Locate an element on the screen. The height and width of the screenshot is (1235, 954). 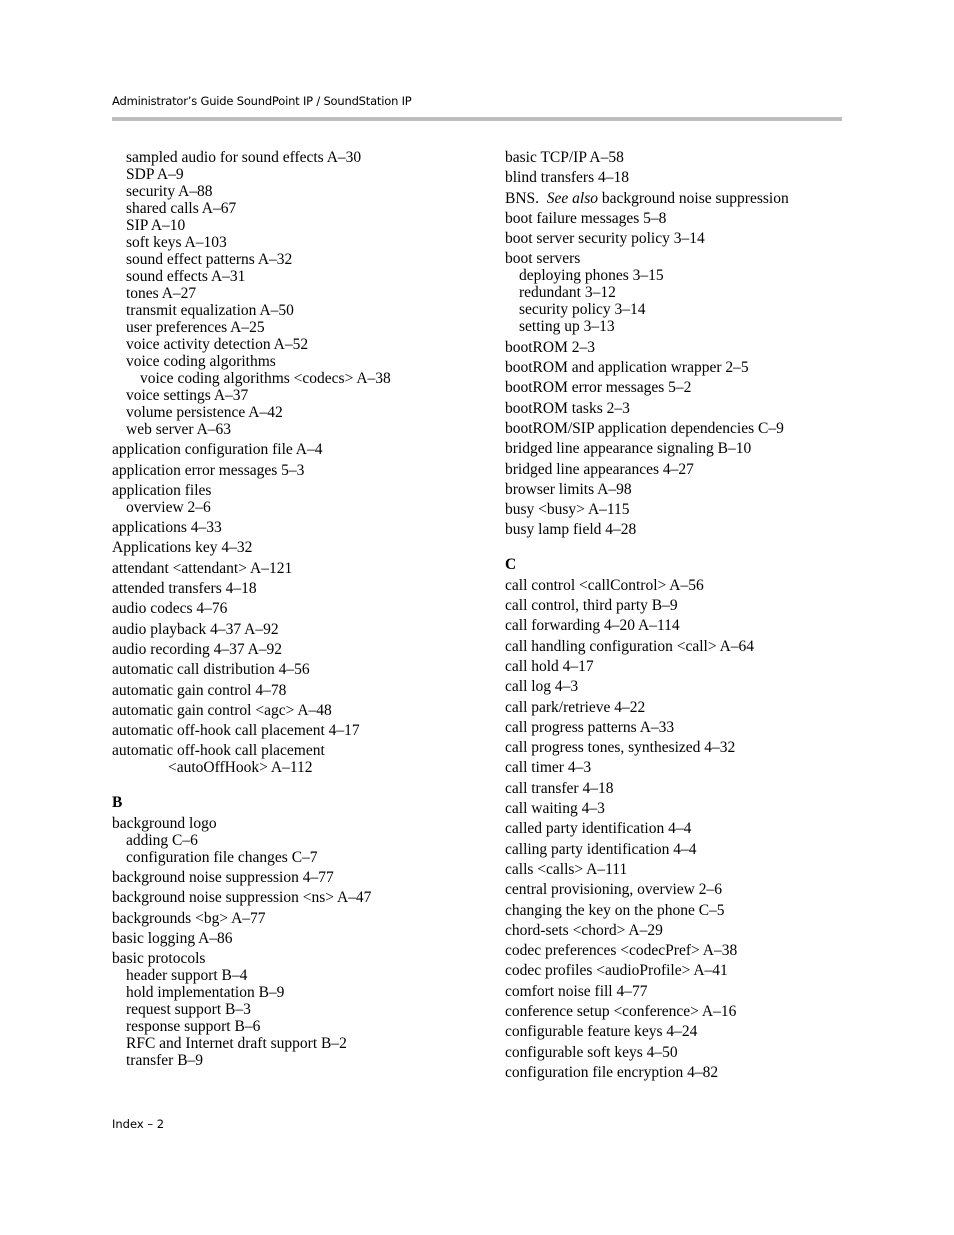
index-subentry: soft keys A–103 is located at coordinates (176, 242).